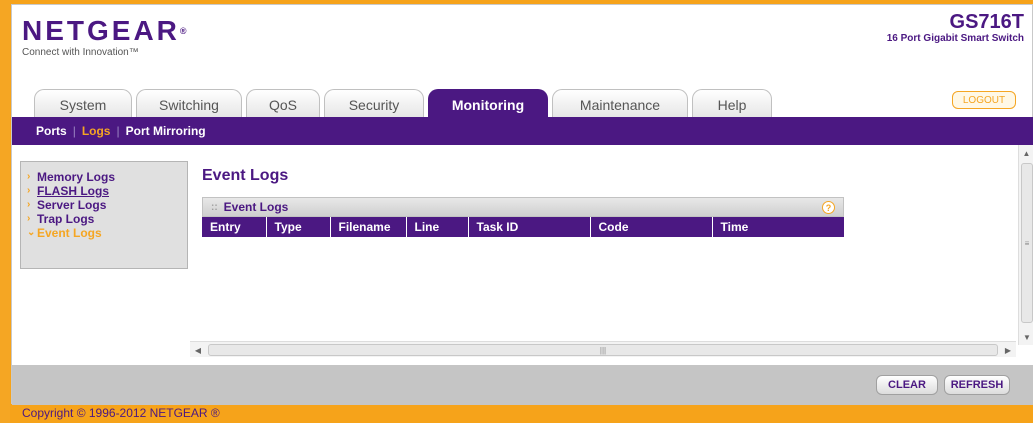 The width and height of the screenshot is (1033, 423). Describe the element at coordinates (522, 385) in the screenshot. I see `button-bar: CLEAR REFRESH` at that location.